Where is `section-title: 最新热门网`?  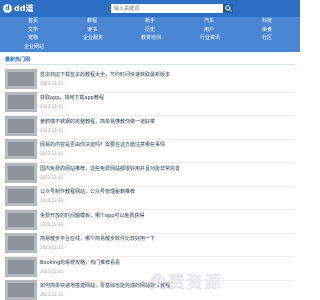 section-title: 最新热门网 is located at coordinates (18, 60).